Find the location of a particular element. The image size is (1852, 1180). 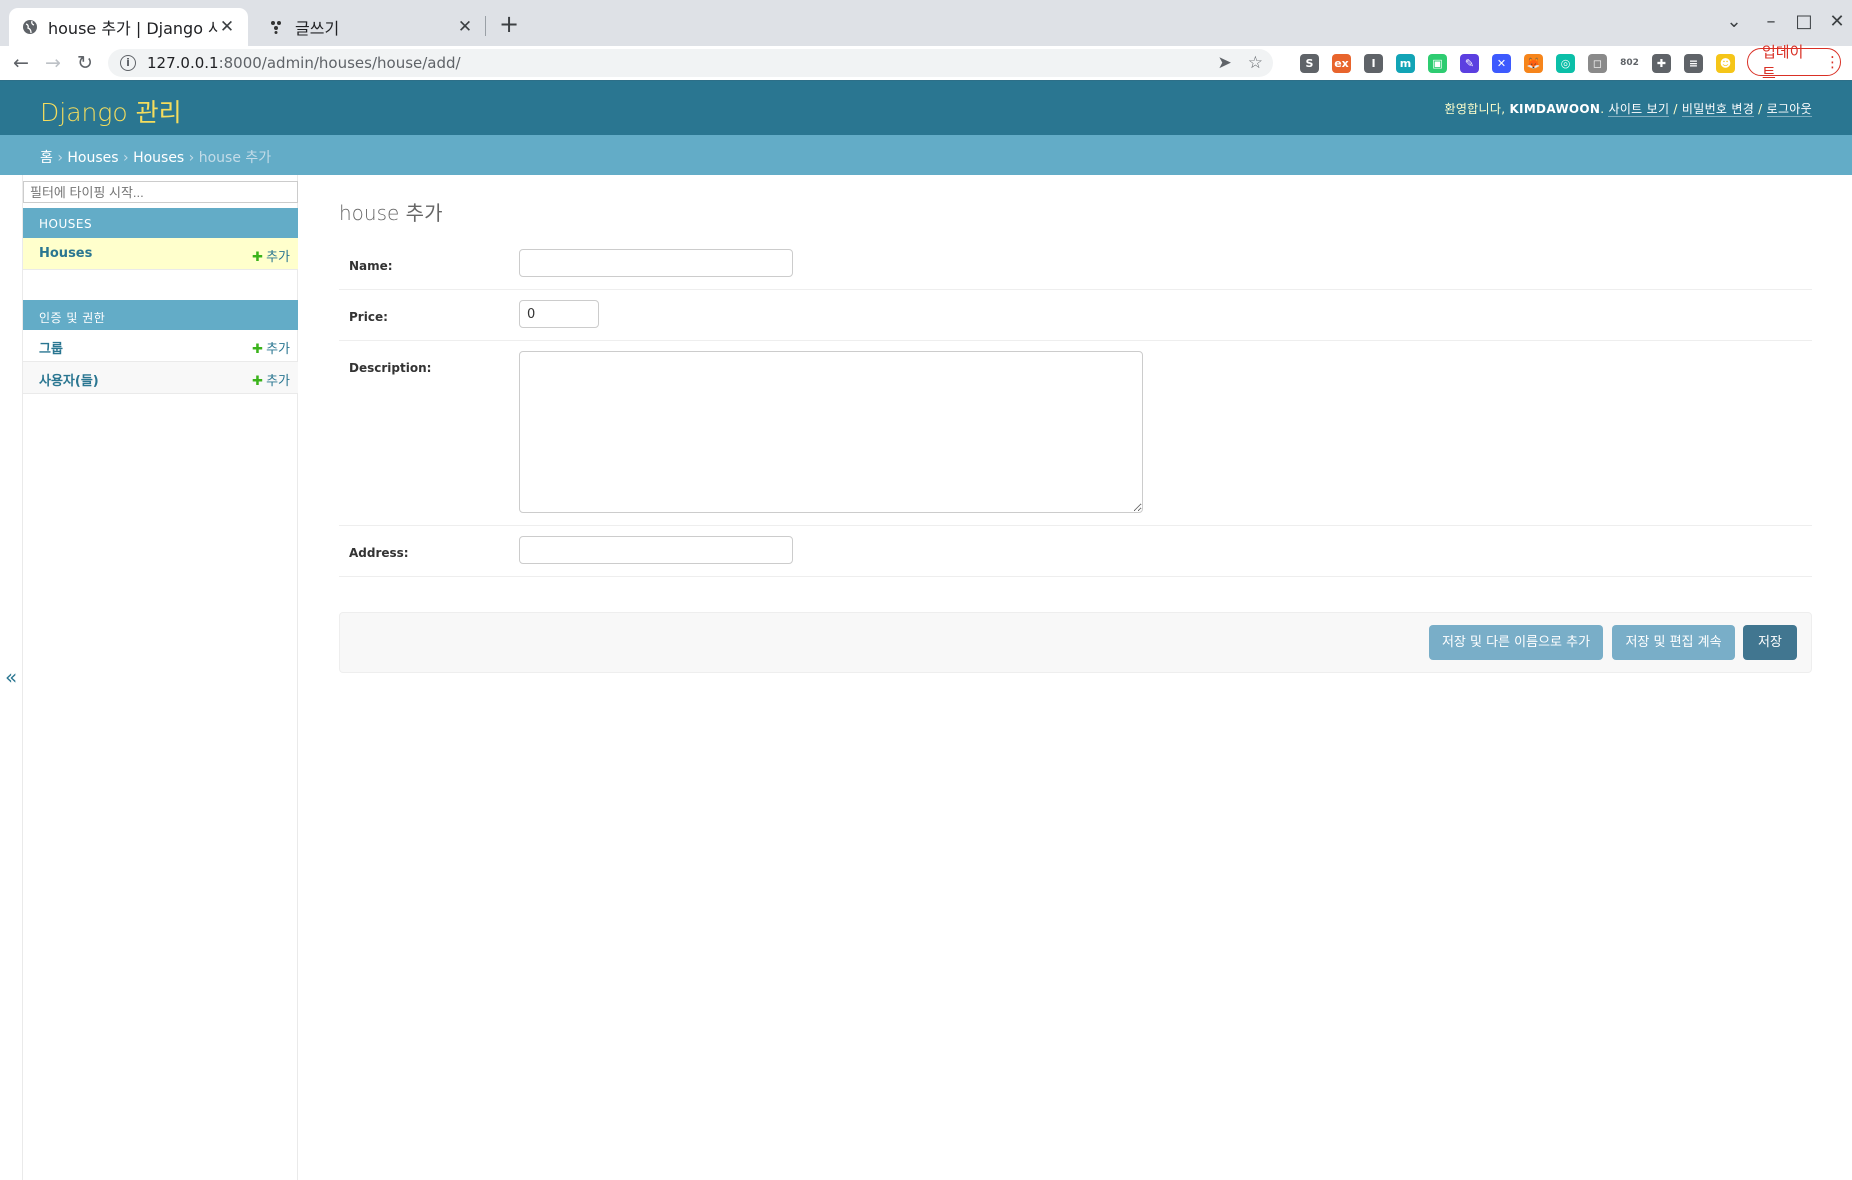

site-info-icon: i is located at coordinates (128, 63).